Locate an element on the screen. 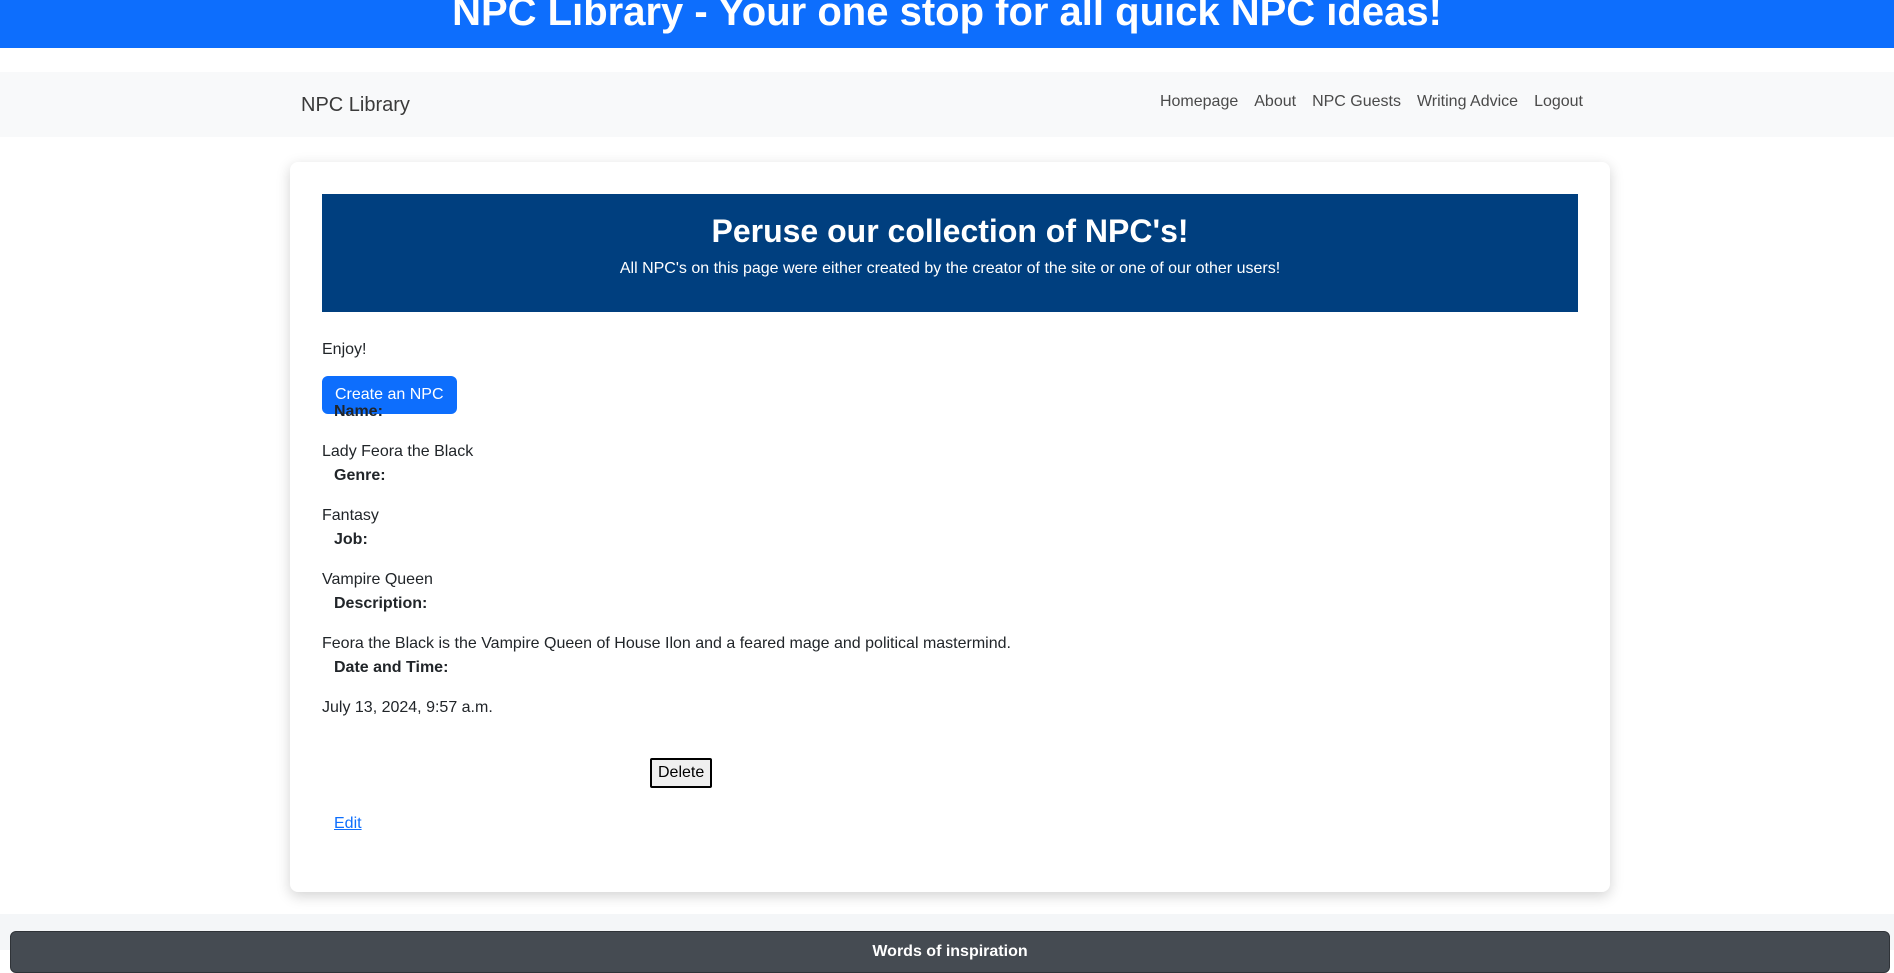 This screenshot has height=973, width=1894. delete-button: Delete is located at coordinates (681, 773).